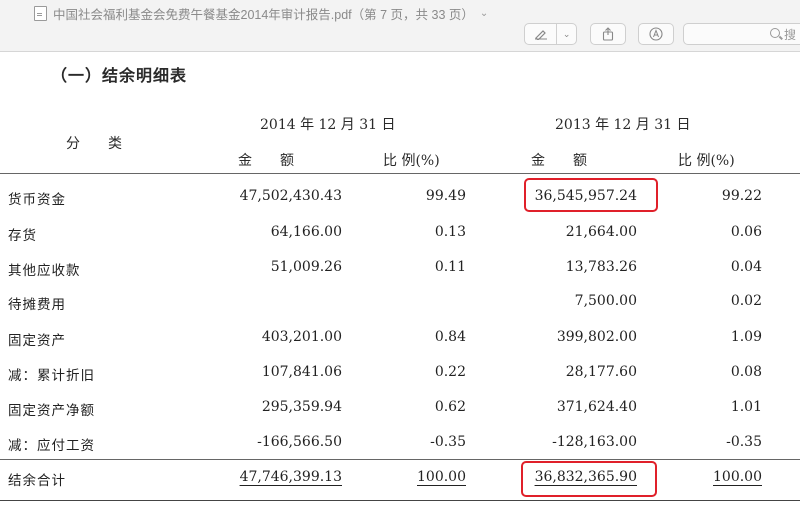  Describe the element at coordinates (746, 232) in the screenshot. I see `ratio-2013: 0.06` at that location.